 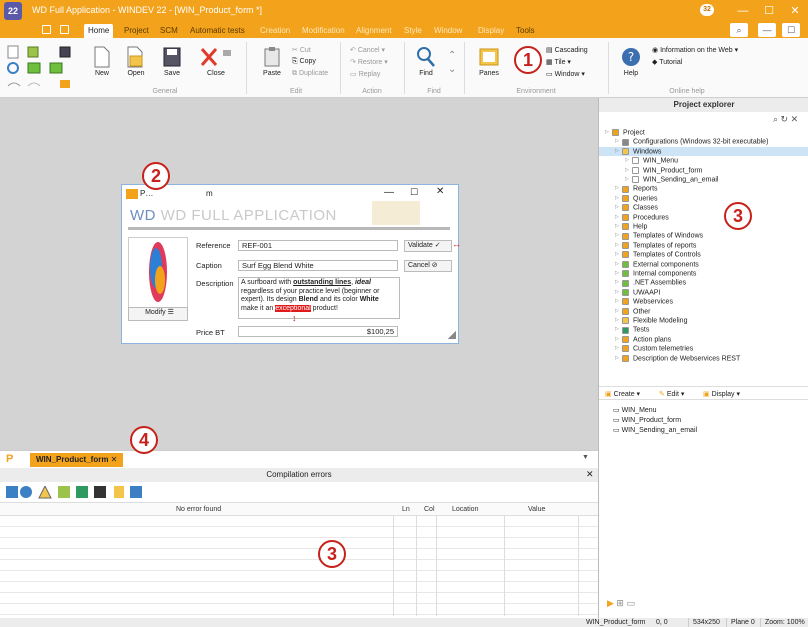 What do you see at coordinates (272, 61) in the screenshot?
I see `paste-button: Paste` at bounding box center [272, 61].